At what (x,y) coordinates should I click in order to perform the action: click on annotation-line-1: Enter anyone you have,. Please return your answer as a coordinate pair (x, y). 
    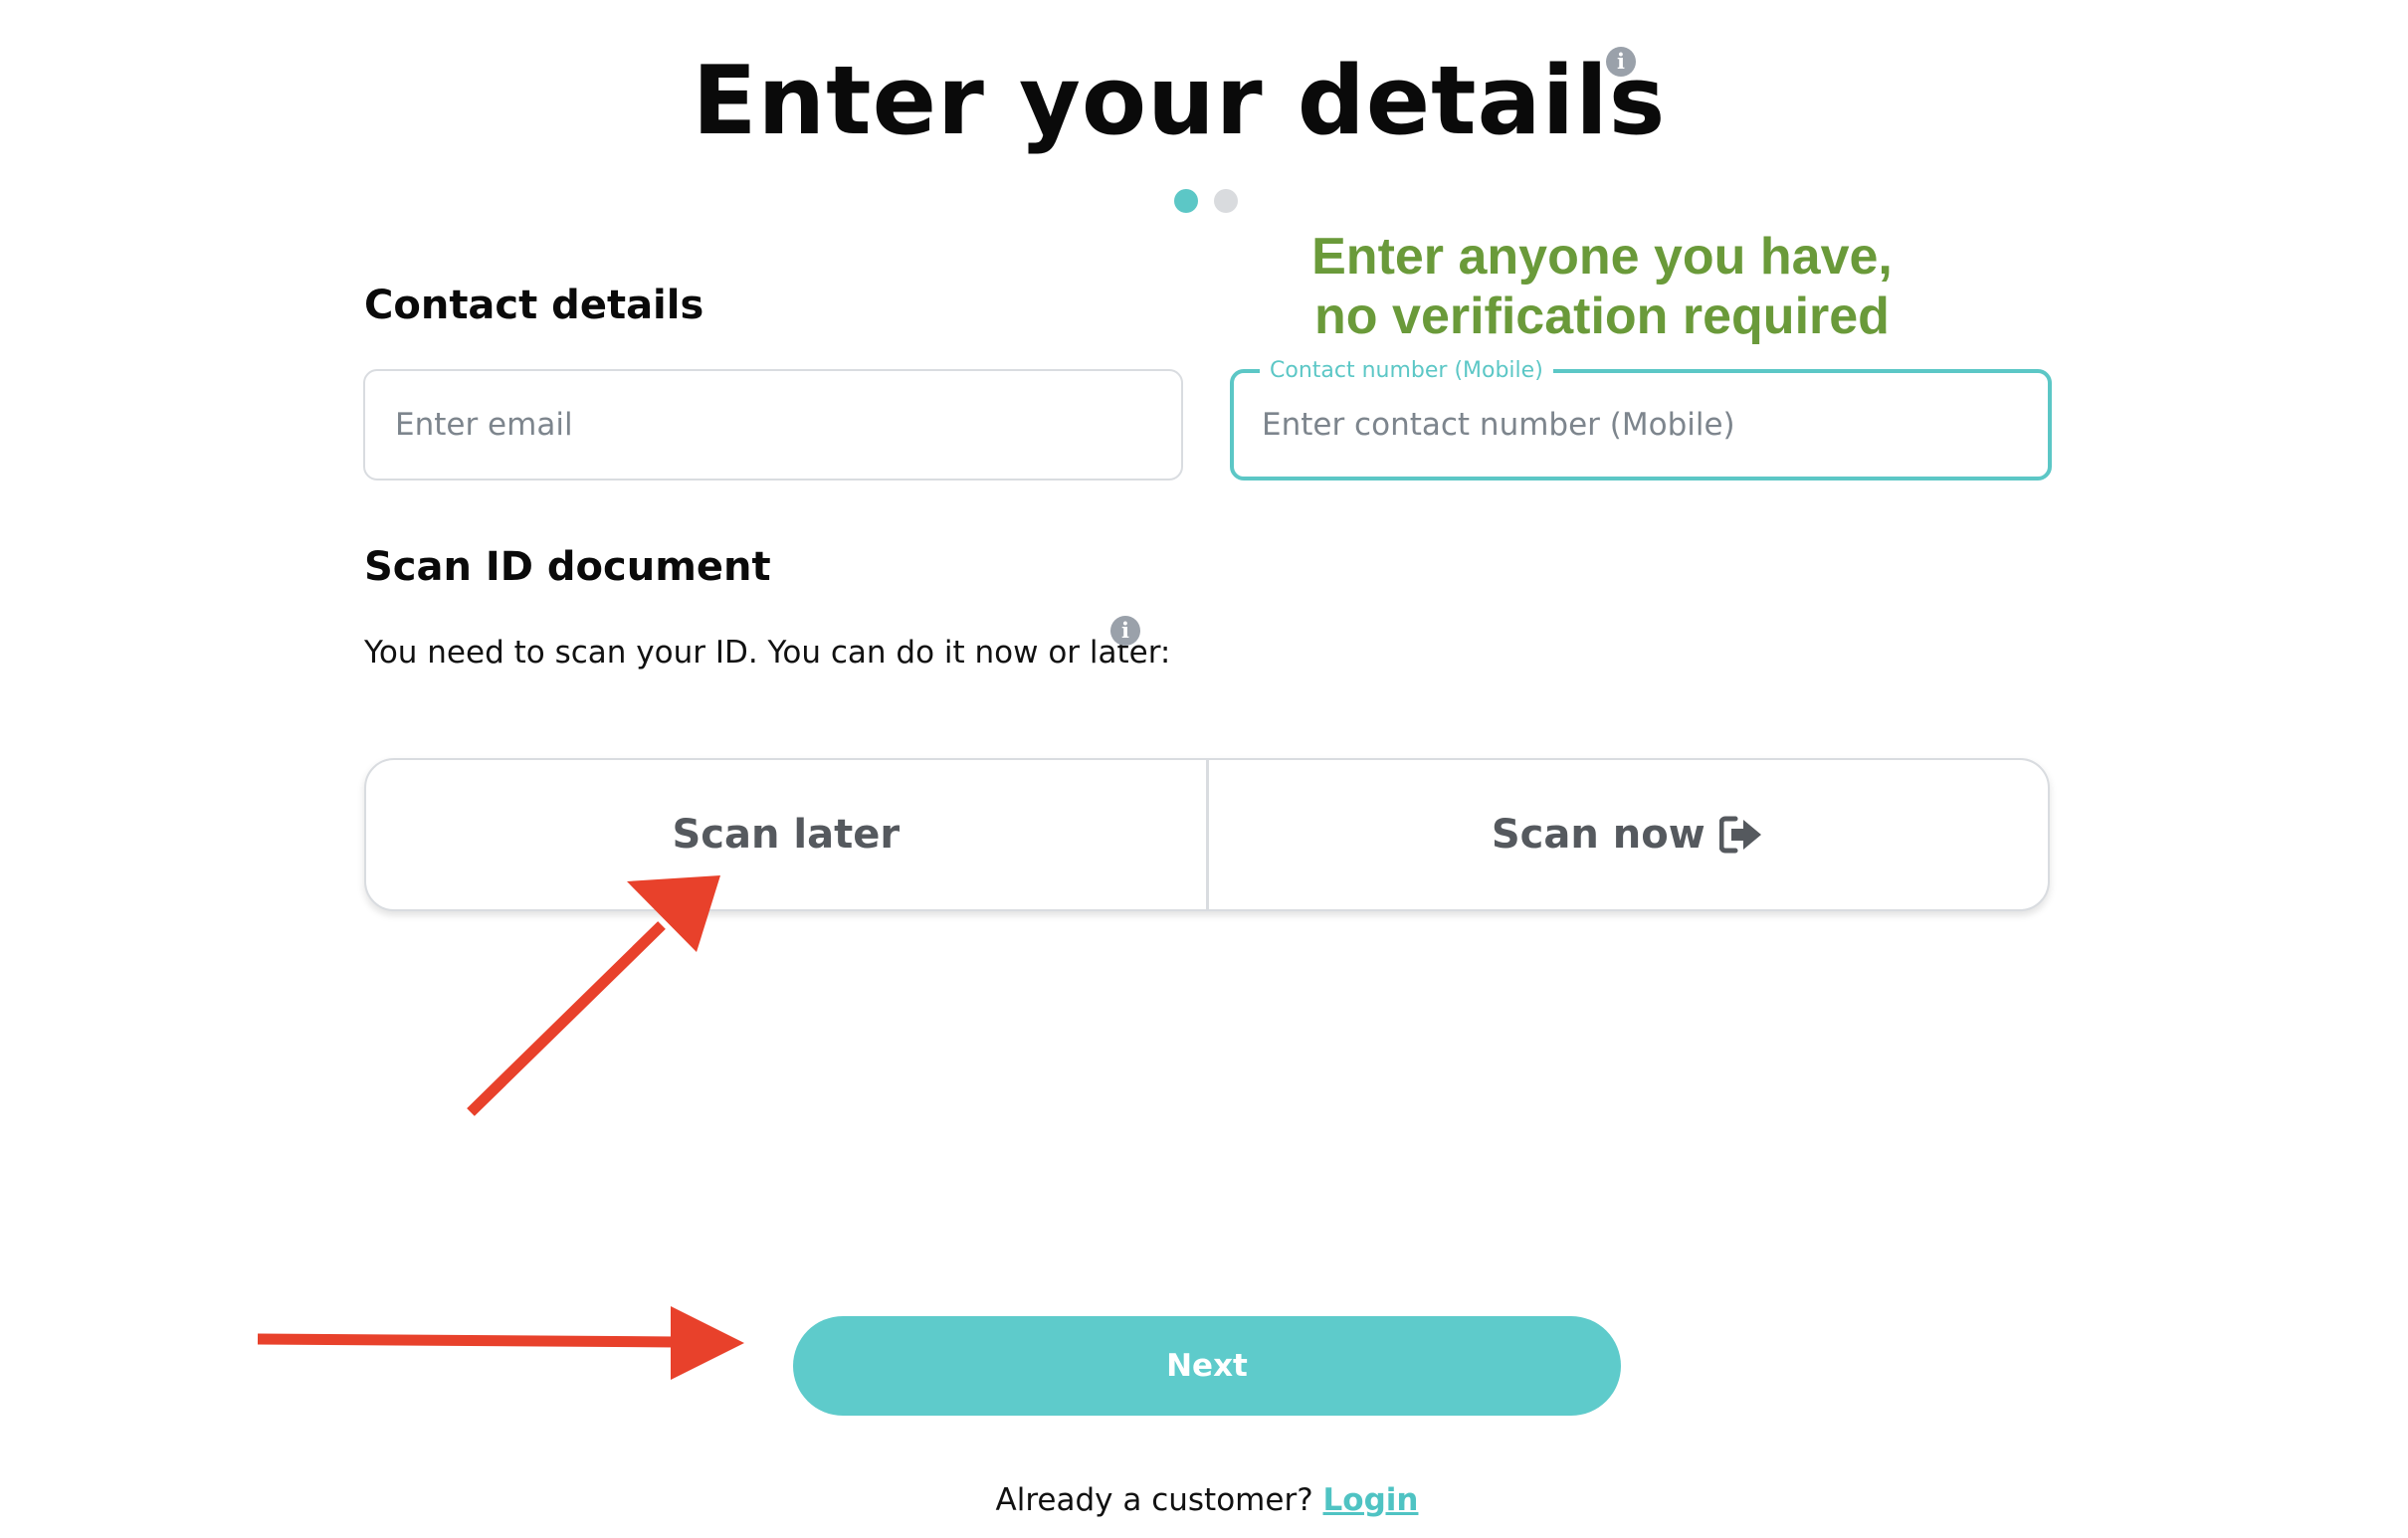
    Looking at the image, I should click on (1602, 257).